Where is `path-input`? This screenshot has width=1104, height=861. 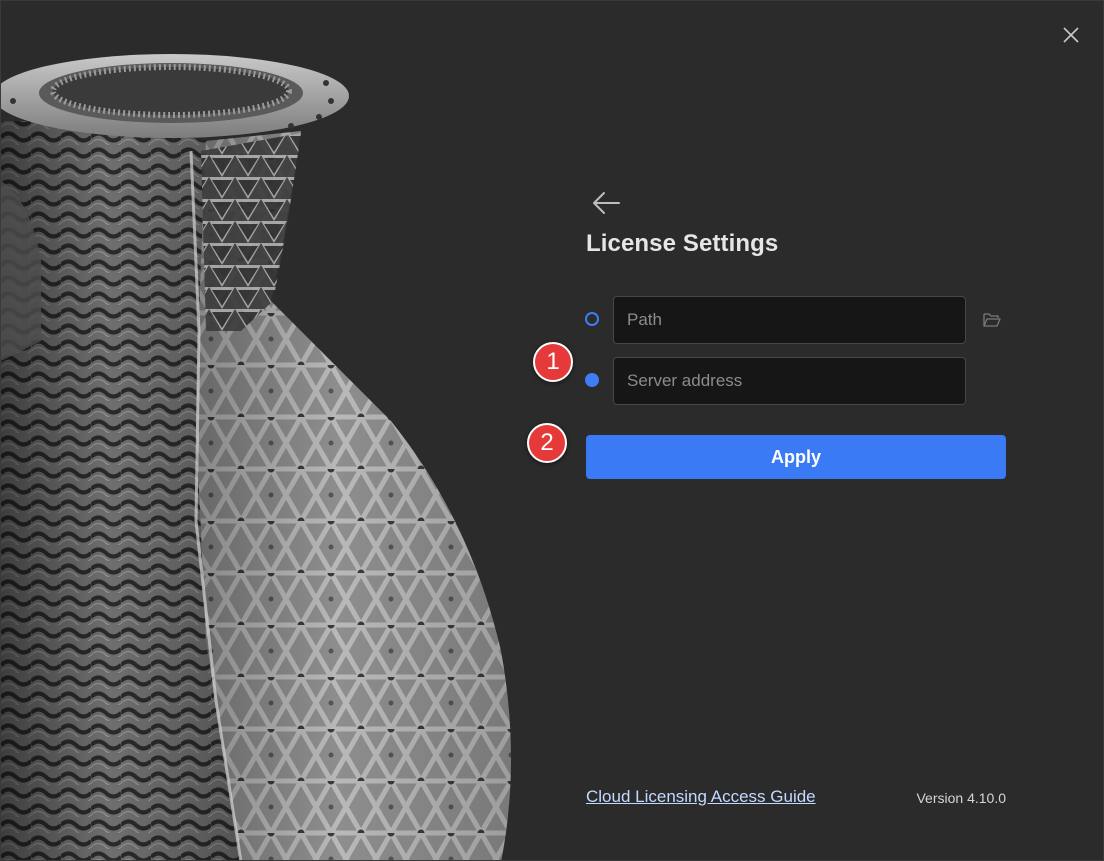 path-input is located at coordinates (789, 320).